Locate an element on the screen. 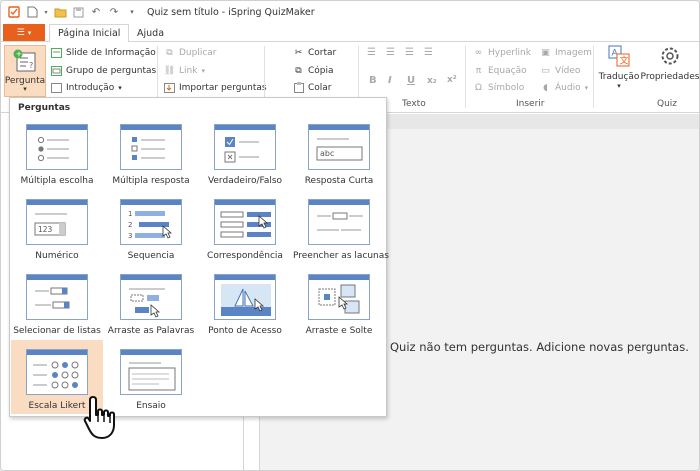 This screenshot has height=471, width=700. properties-button: Propriedades is located at coordinates (670, 63).